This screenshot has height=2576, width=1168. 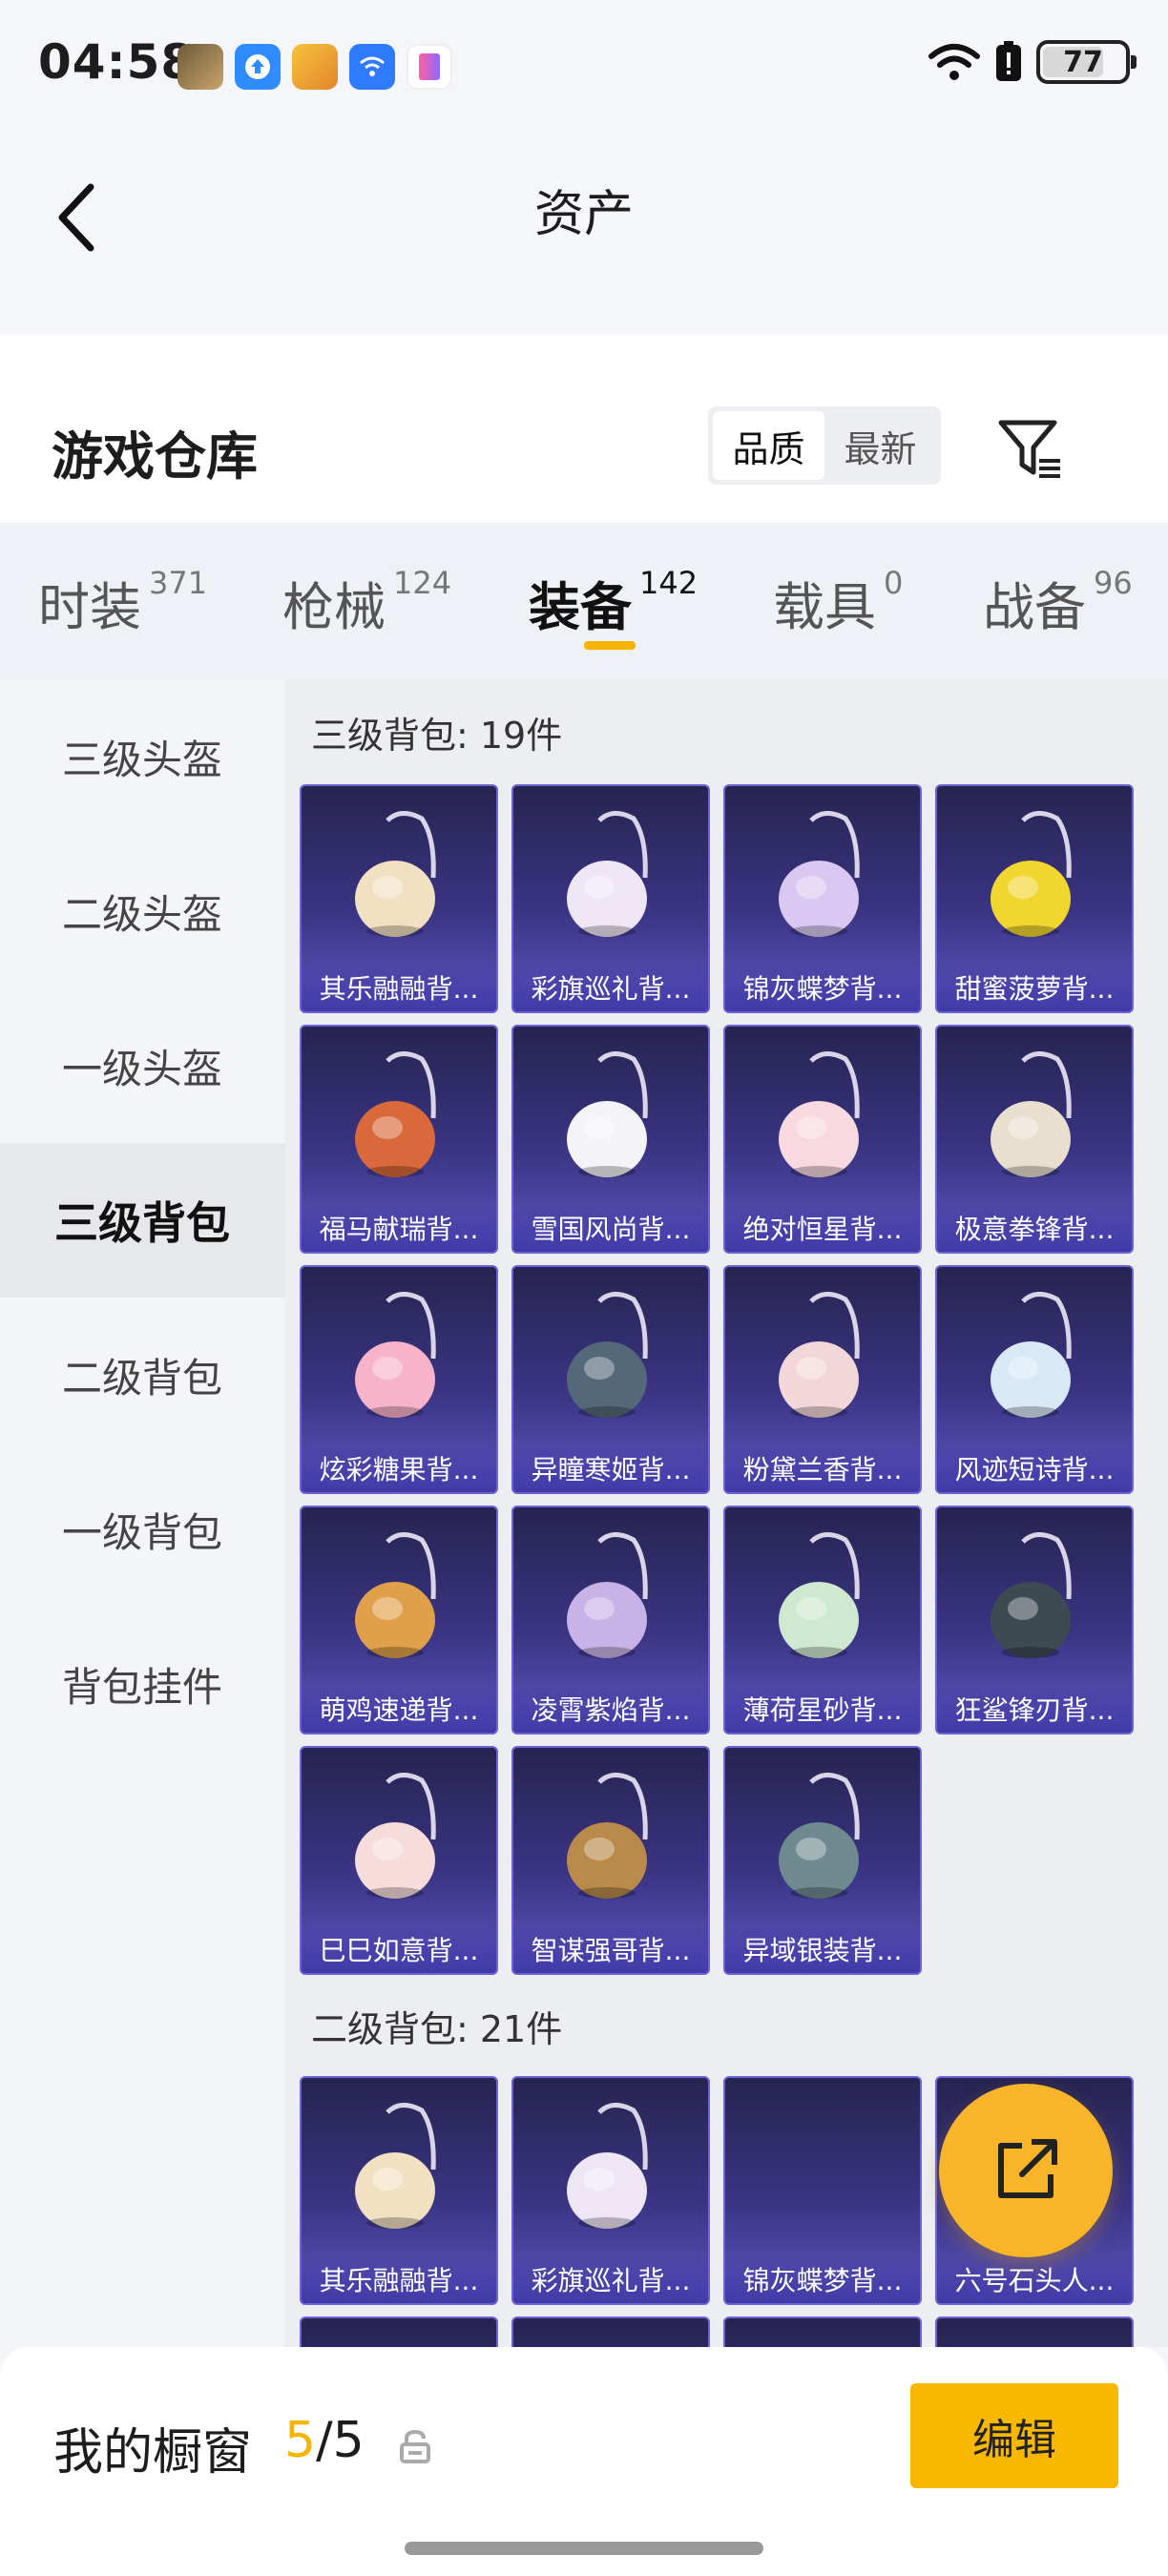 I want to click on bottom-bar: 我的橱窗 5/5 编辑, so click(x=584, y=2461).